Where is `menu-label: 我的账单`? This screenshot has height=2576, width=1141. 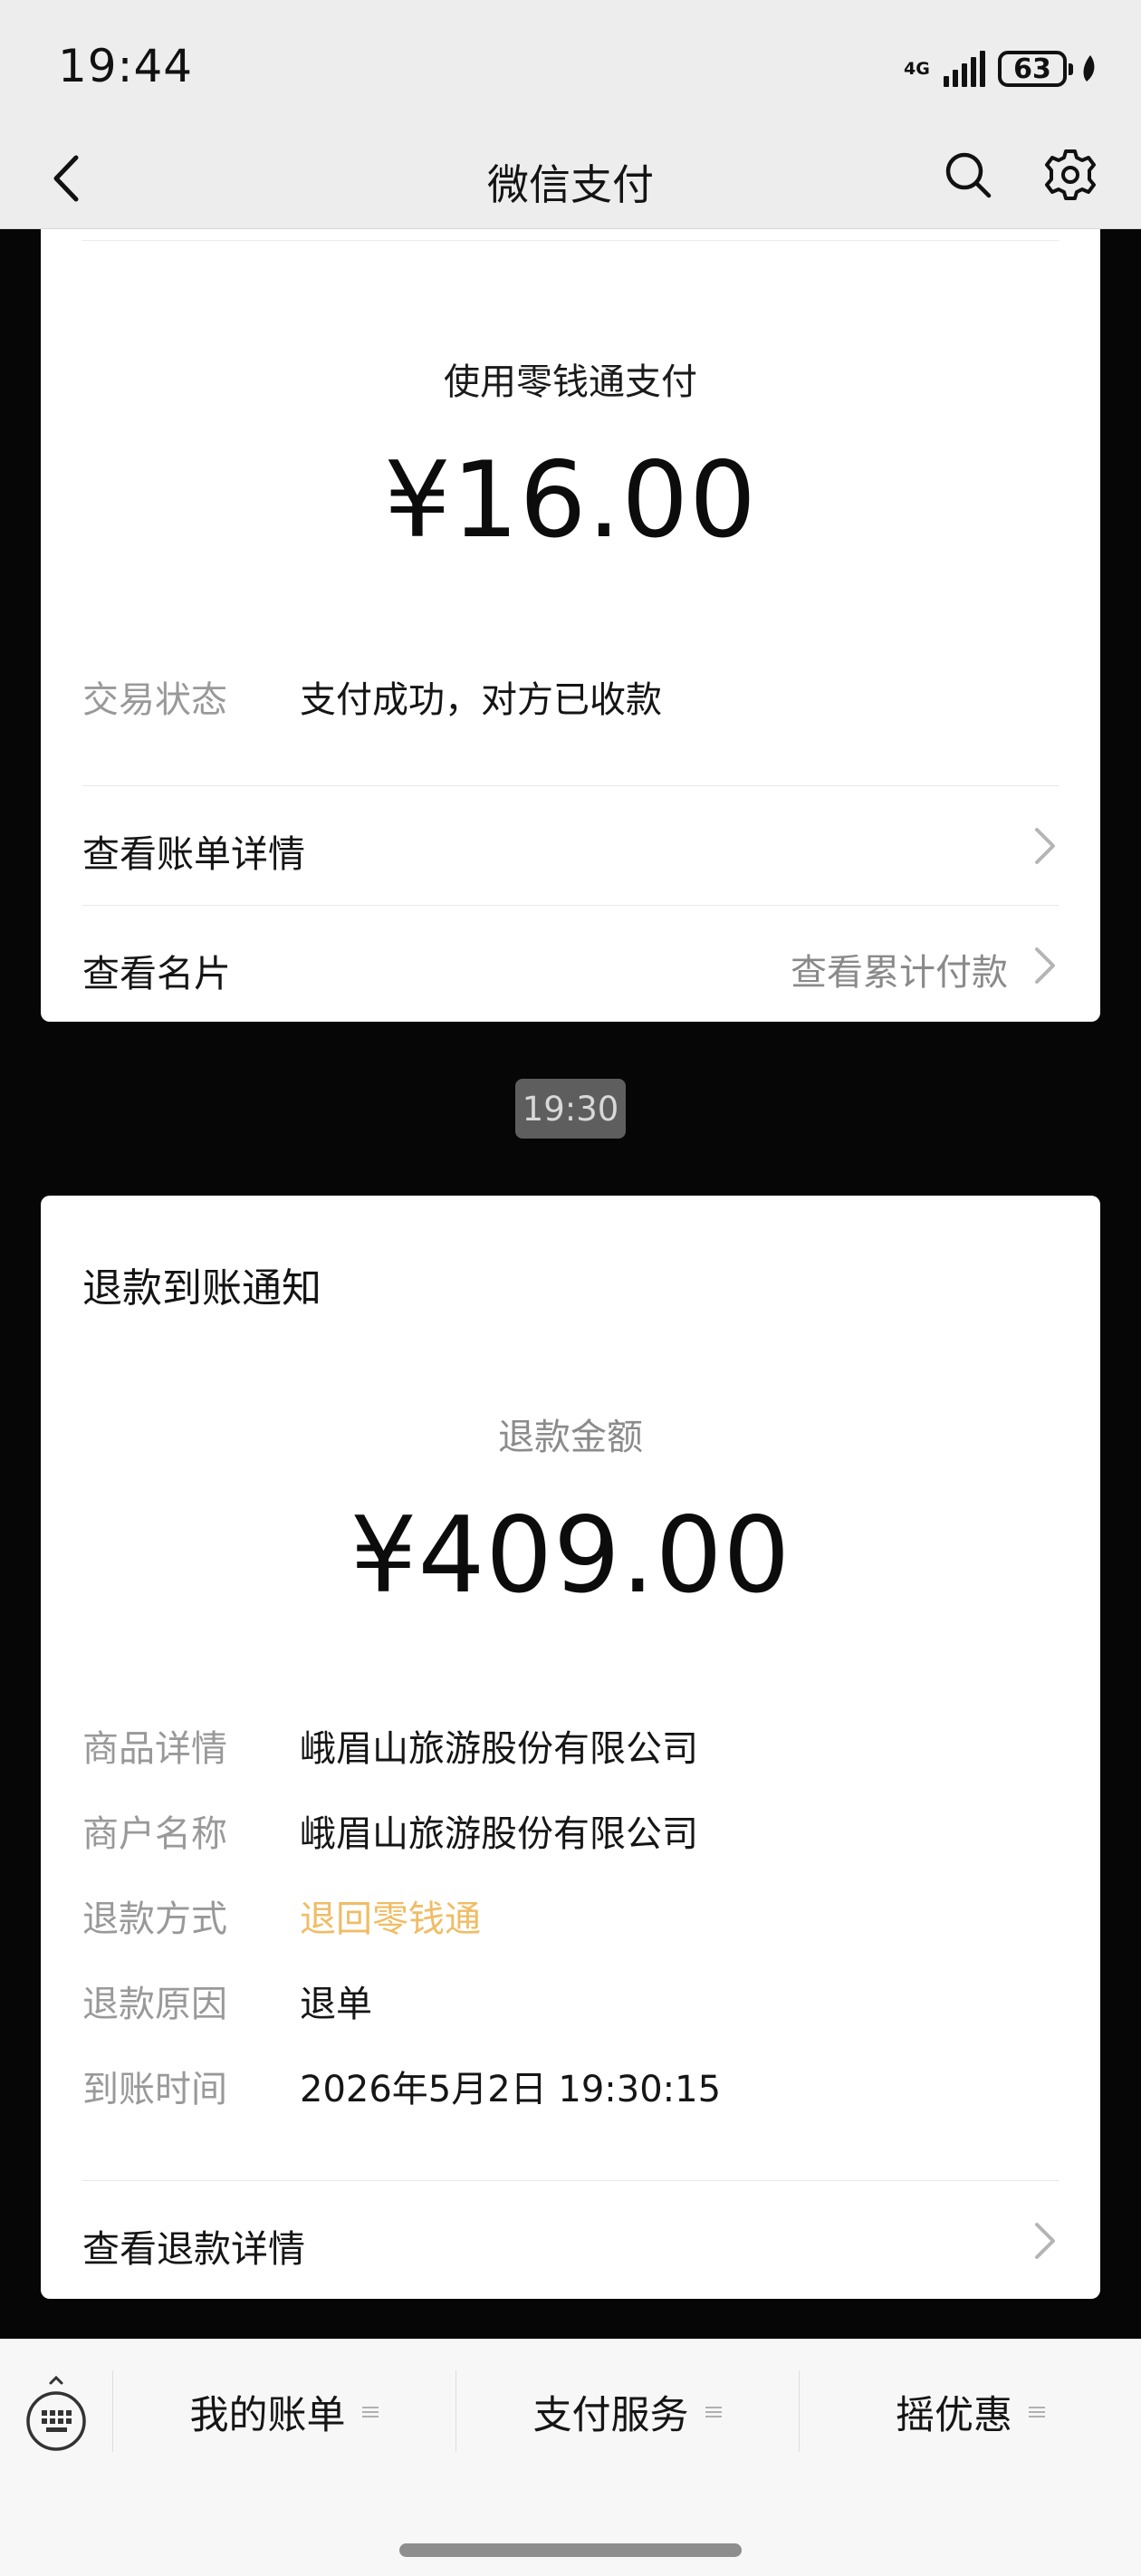
menu-label: 我的账单 is located at coordinates (268, 2415).